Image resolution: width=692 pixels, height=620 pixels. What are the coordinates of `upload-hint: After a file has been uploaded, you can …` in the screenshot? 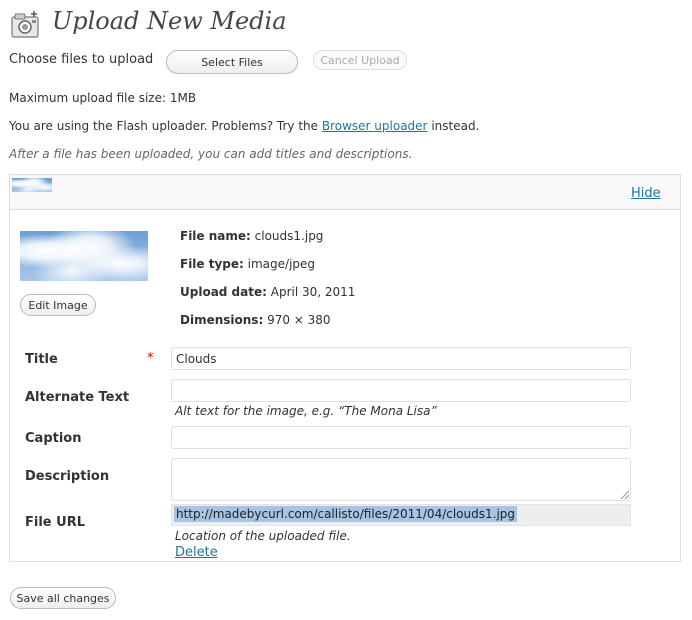 It's located at (211, 154).